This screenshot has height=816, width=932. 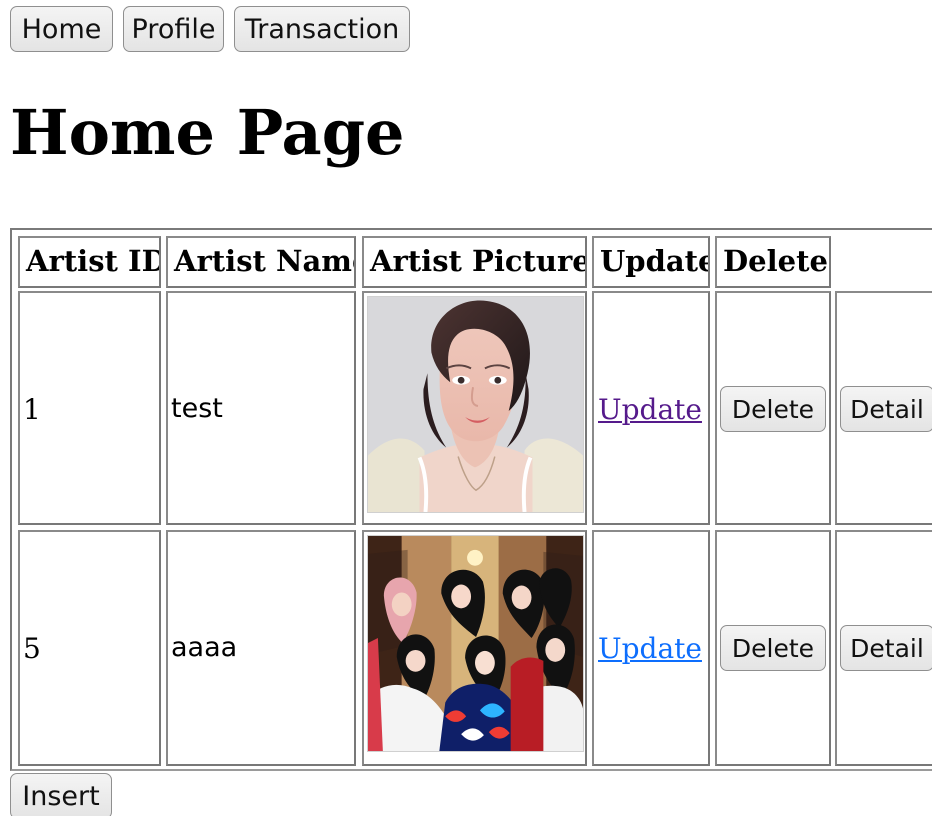 I want to click on header-cell-delete: Delete, so click(x=773, y=262).